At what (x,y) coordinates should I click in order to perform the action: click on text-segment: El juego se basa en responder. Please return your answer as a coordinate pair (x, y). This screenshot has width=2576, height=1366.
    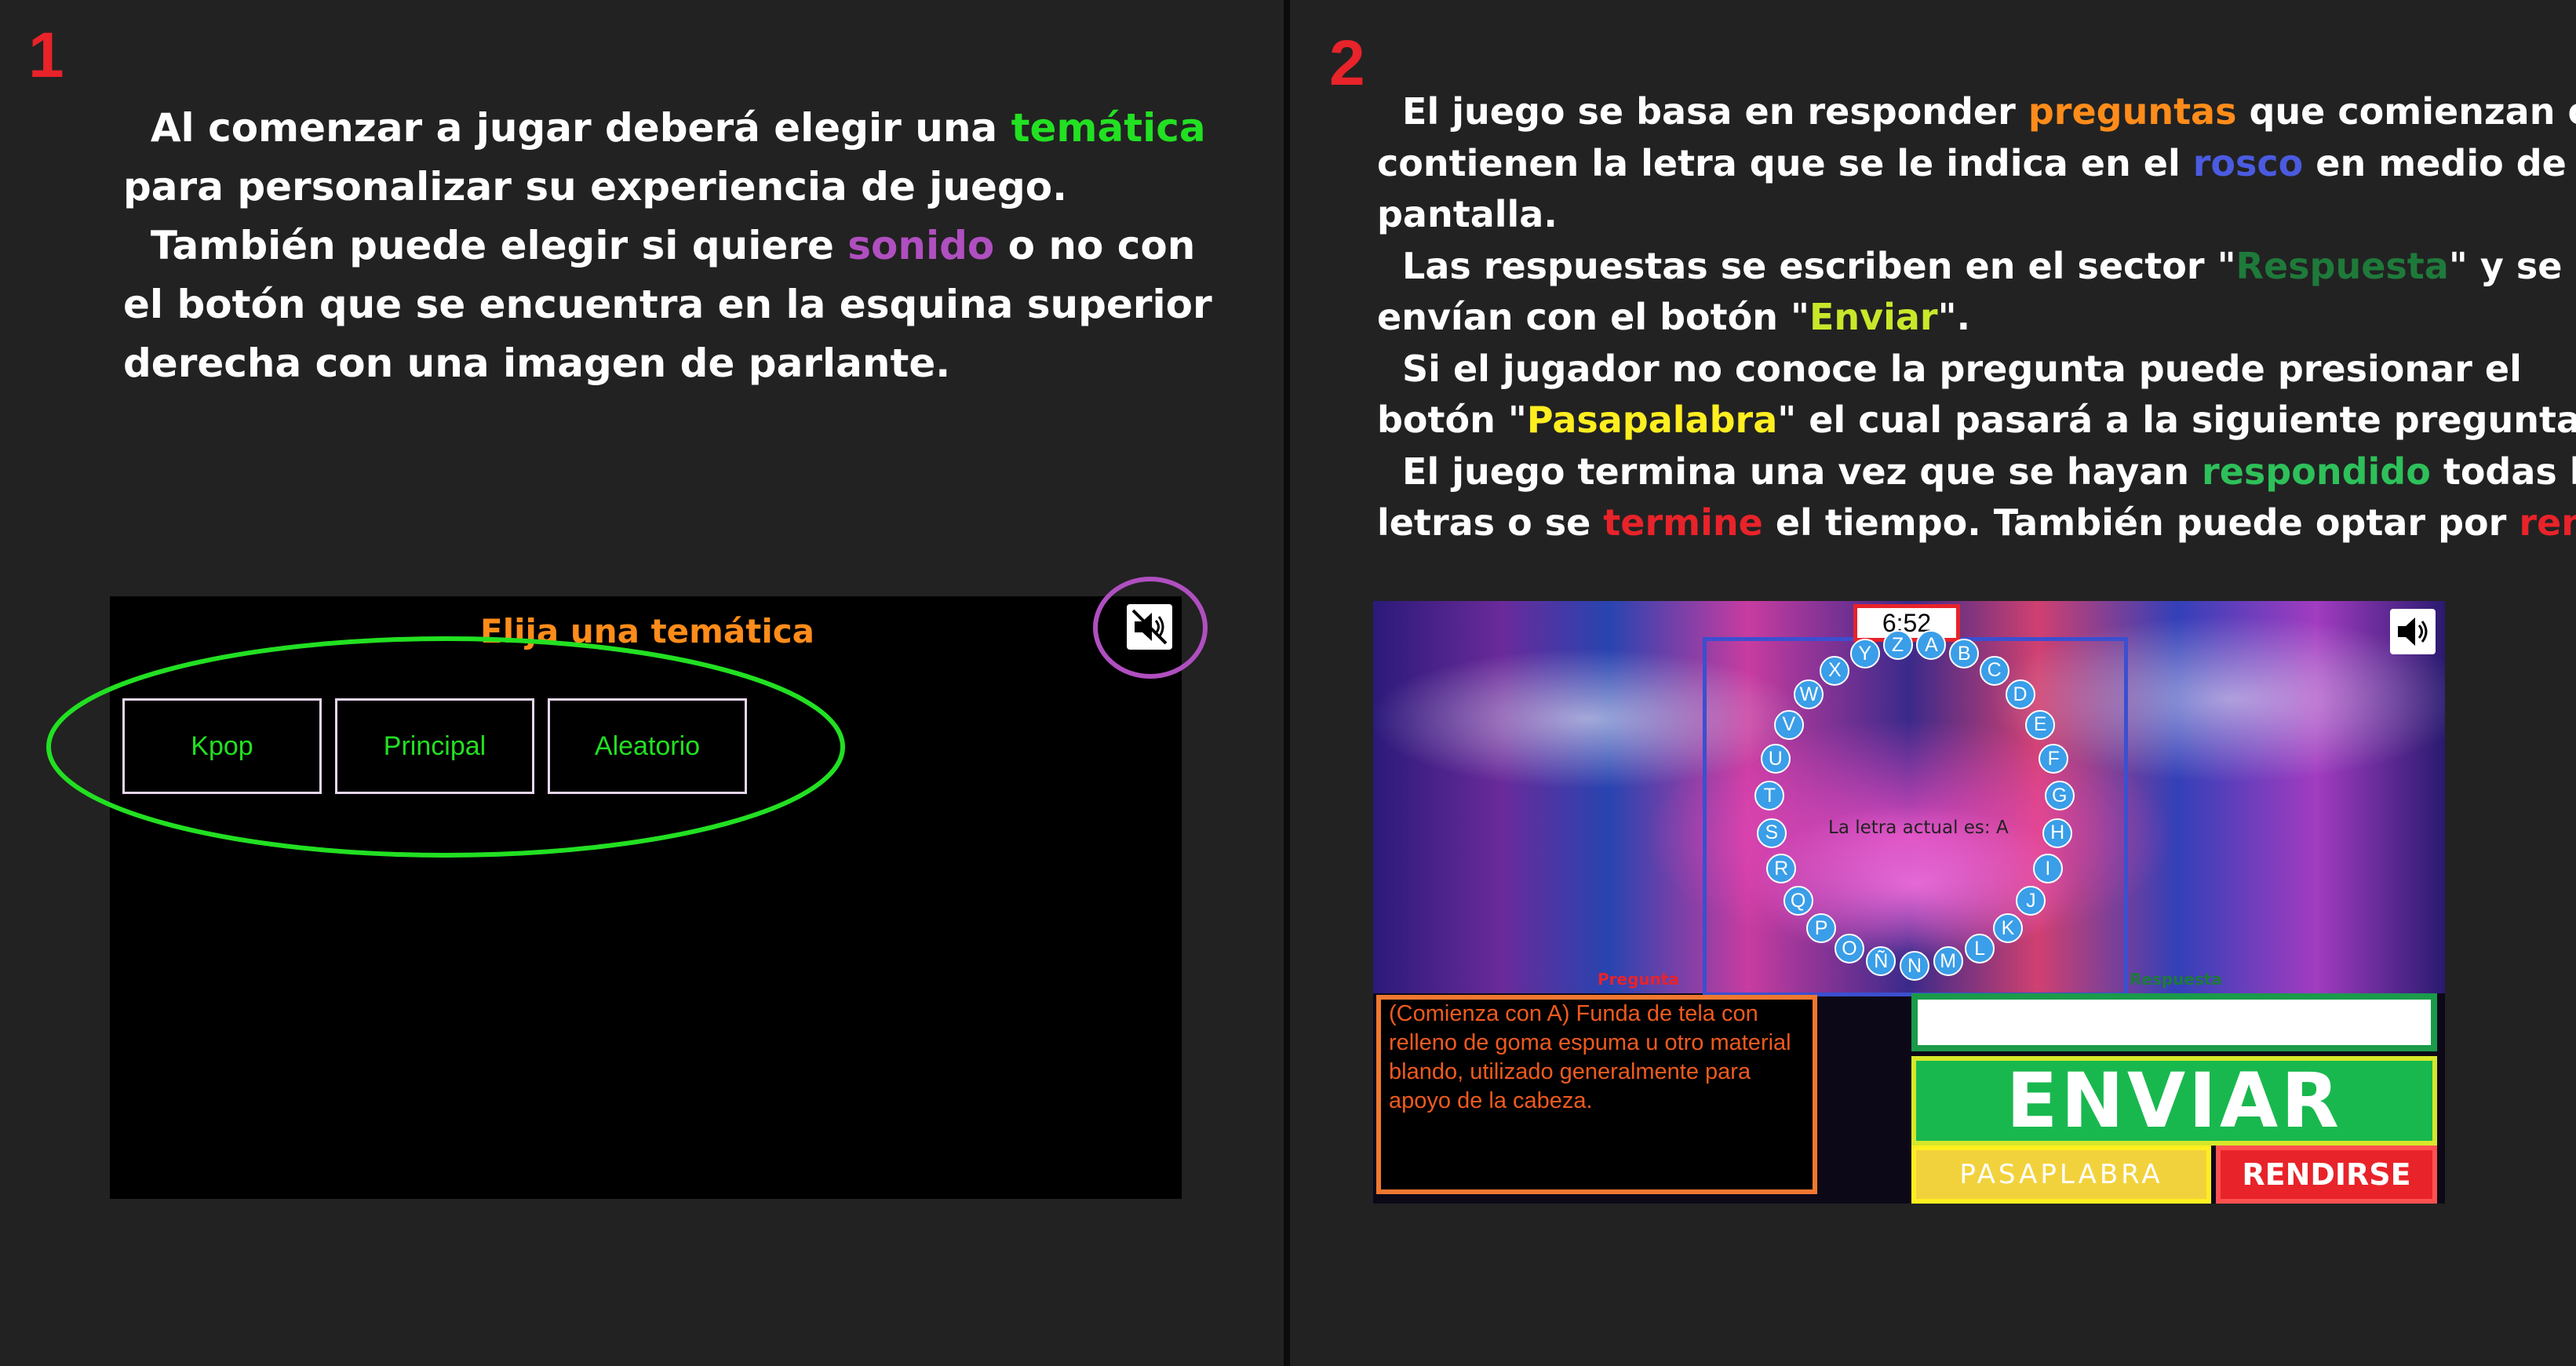
    Looking at the image, I should click on (1715, 111).